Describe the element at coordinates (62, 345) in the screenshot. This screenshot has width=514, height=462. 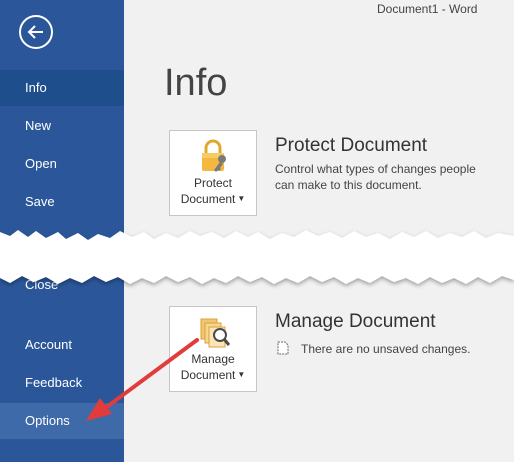
I see `nav-account: Account` at that location.